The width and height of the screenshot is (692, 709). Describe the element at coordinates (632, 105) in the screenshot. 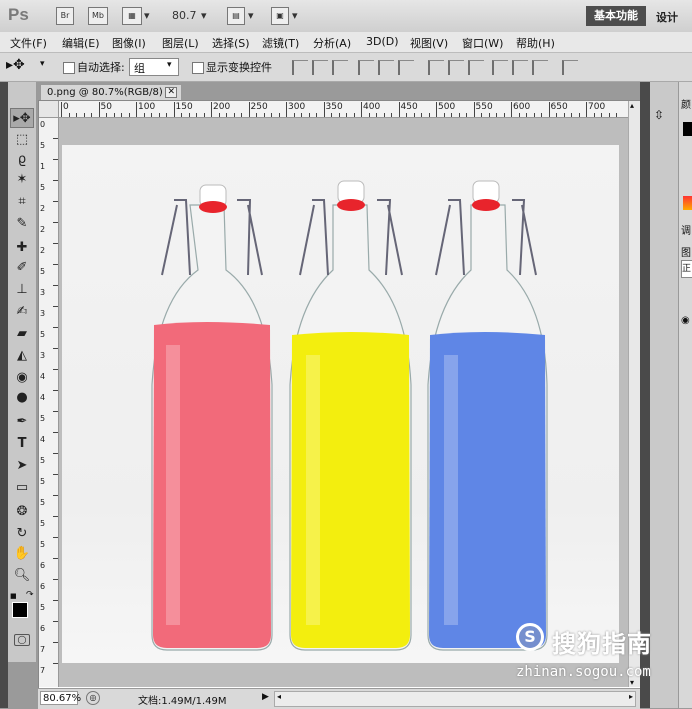

I see `scroll-up-icon: ▴` at that location.